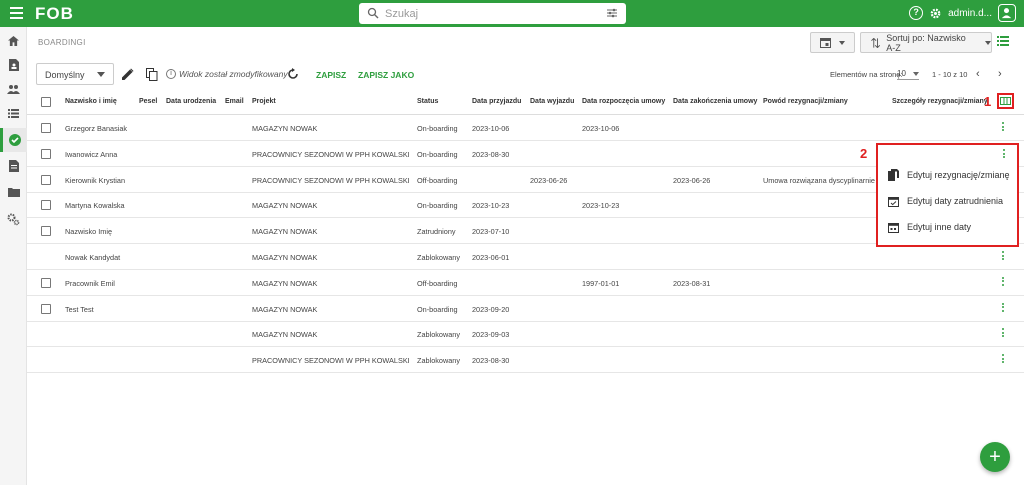  I want to click on sidebar-item-home, so click(13, 41).